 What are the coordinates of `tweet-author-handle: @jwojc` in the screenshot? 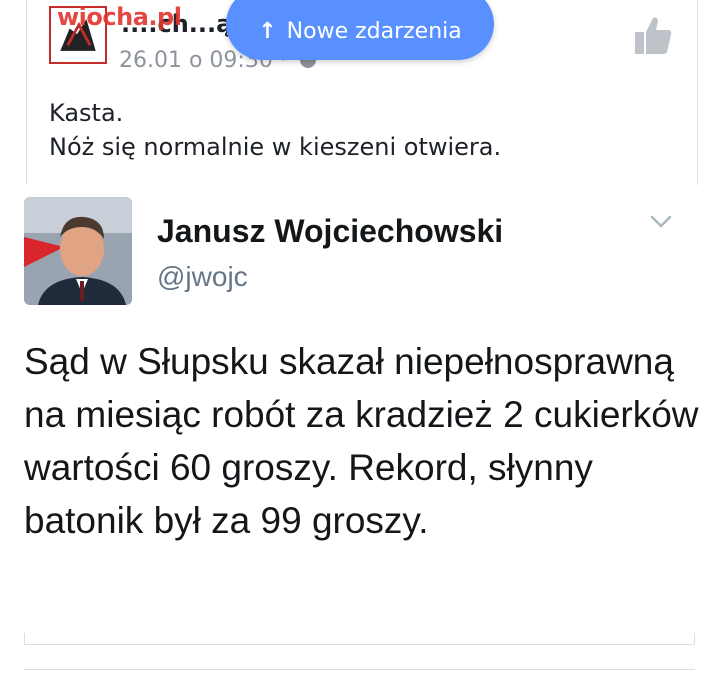 It's located at (202, 277).